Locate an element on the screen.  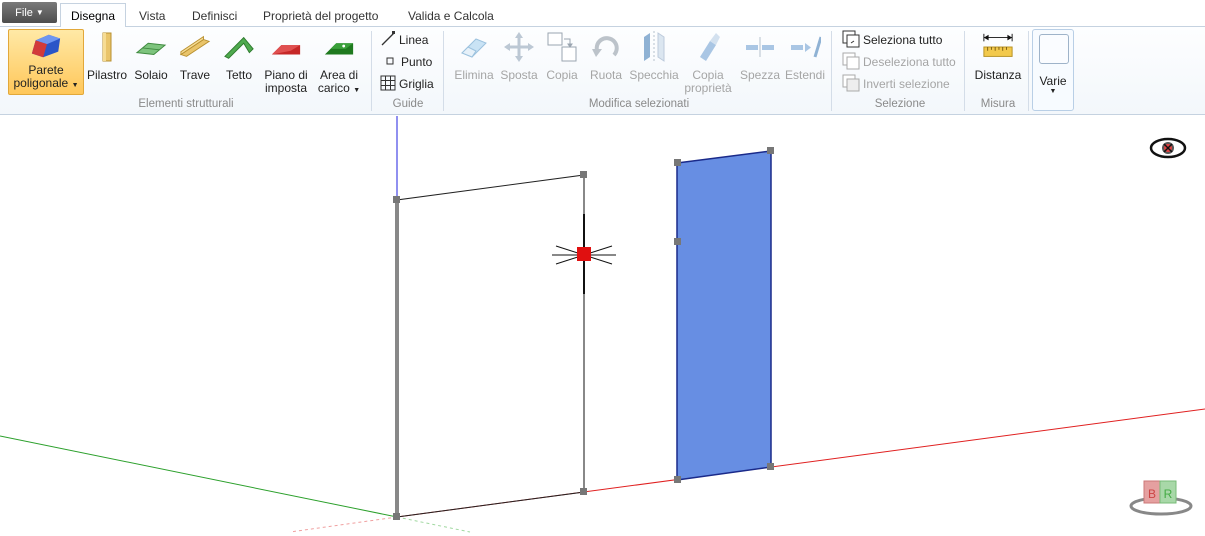
selected-wall-panel is located at coordinates (724, 315).